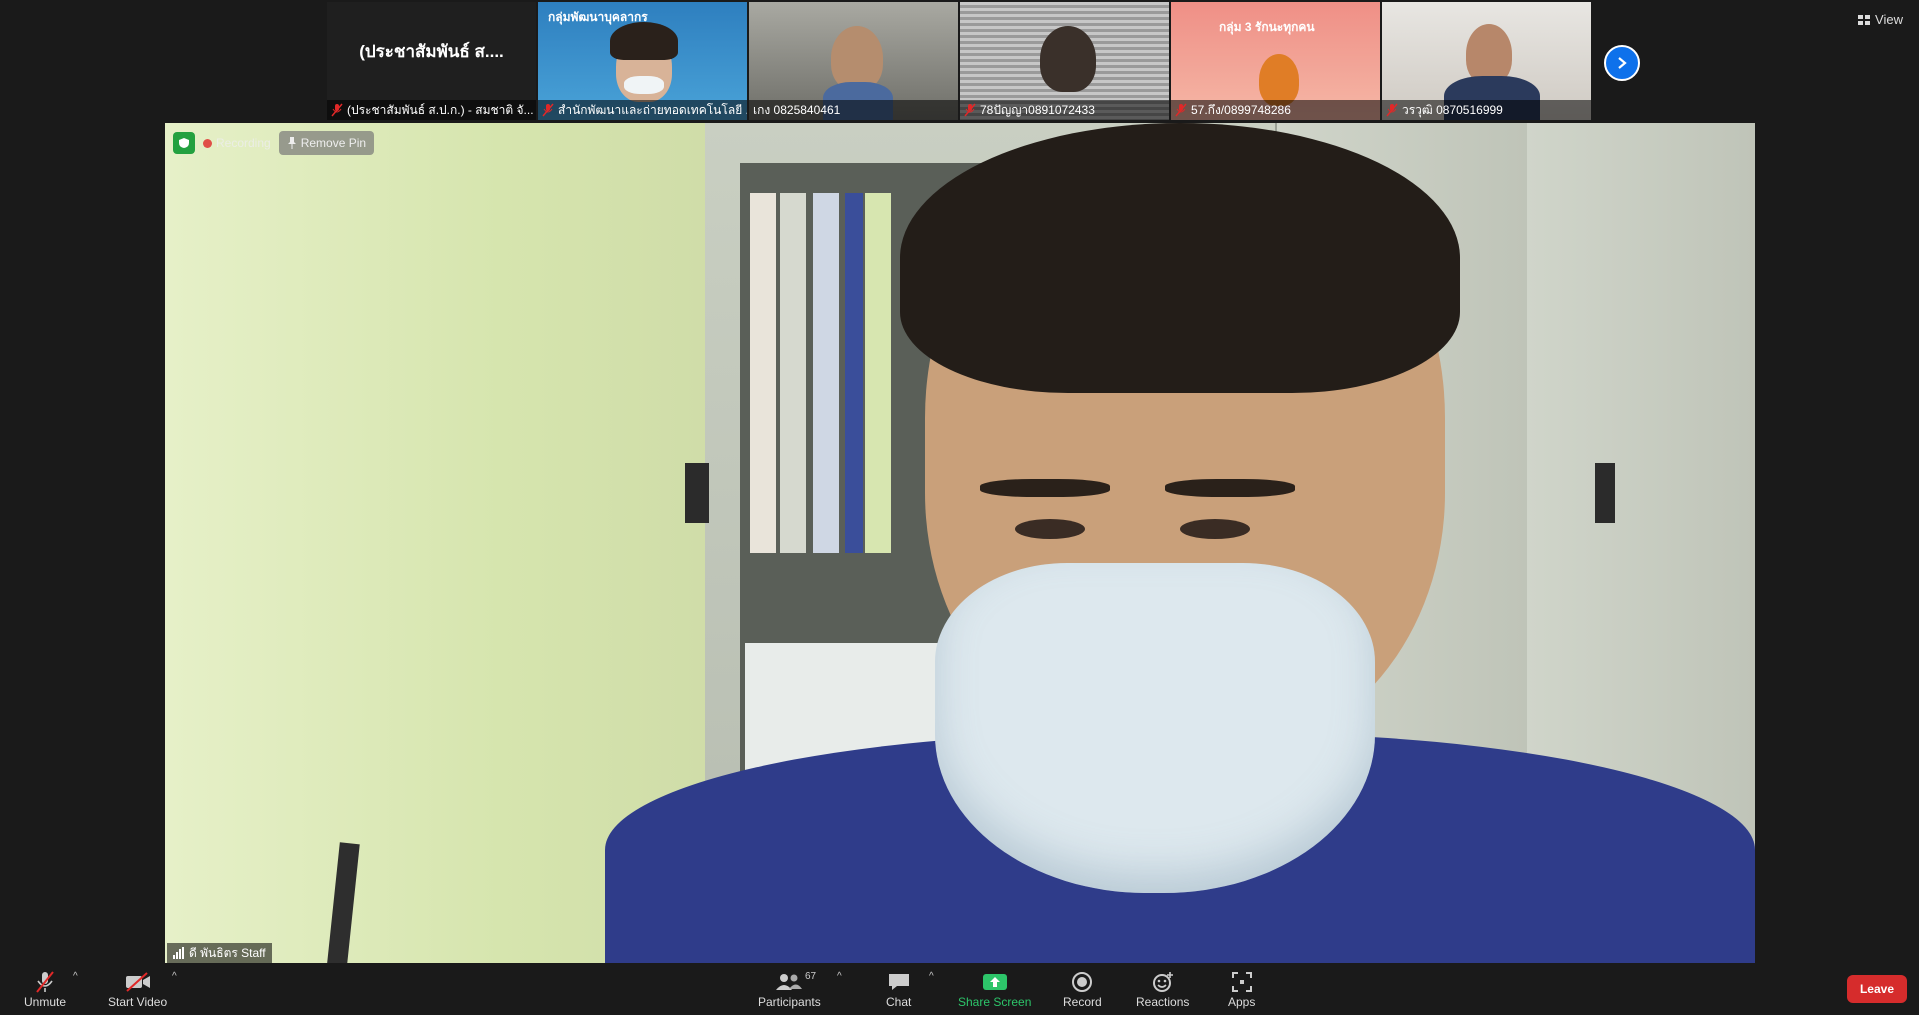 This screenshot has width=1919, height=1015. I want to click on virtual-background-title: กลุ่ม 3 รักนะทุกคน, so click(1267, 27).